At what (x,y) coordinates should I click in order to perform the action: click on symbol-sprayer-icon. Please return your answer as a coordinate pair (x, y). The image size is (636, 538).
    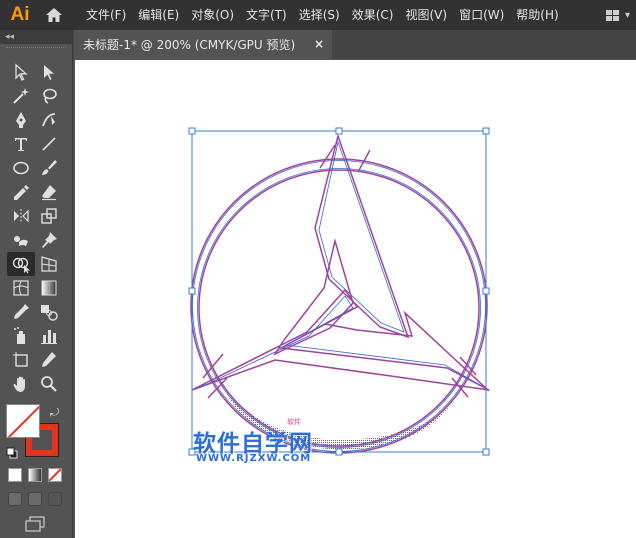
    Looking at the image, I should click on (21, 336).